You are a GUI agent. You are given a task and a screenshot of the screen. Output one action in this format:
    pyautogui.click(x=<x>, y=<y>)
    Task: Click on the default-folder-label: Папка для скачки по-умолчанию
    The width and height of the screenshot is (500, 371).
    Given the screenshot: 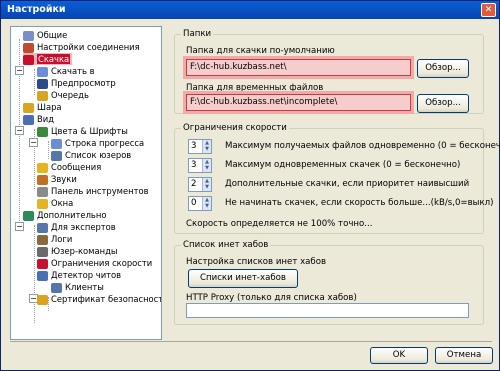 What is the action you would take?
    pyautogui.click(x=260, y=51)
    